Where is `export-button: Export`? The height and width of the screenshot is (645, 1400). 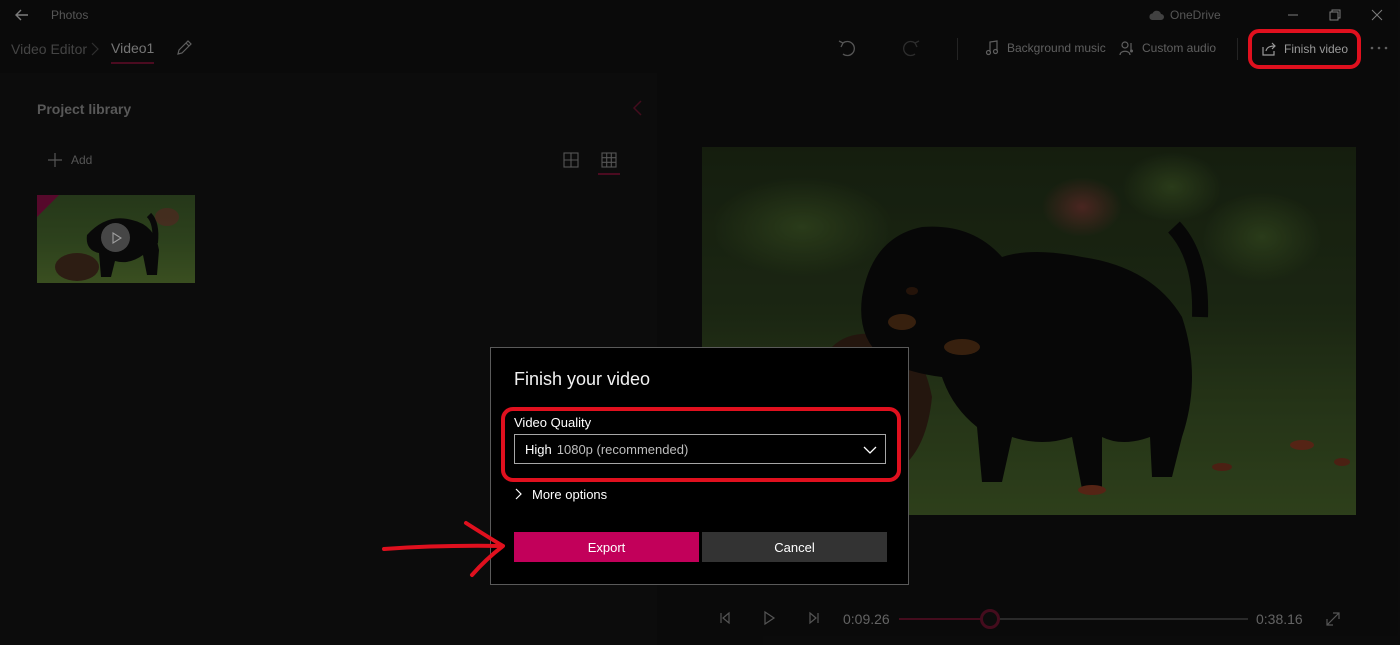 export-button: Export is located at coordinates (606, 547).